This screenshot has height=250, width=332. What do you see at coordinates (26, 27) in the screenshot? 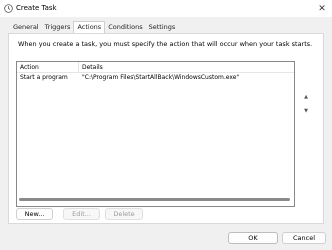
I see `tab-general: General` at bounding box center [26, 27].